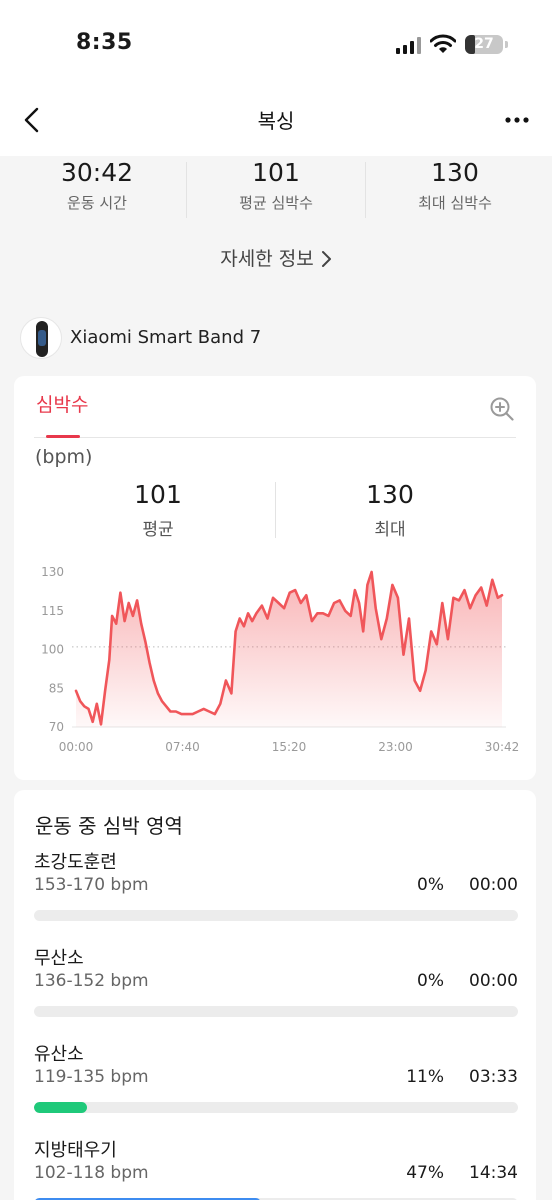 The height and width of the screenshot is (1200, 552). I want to click on y-tick-label: 100, so click(52, 650).